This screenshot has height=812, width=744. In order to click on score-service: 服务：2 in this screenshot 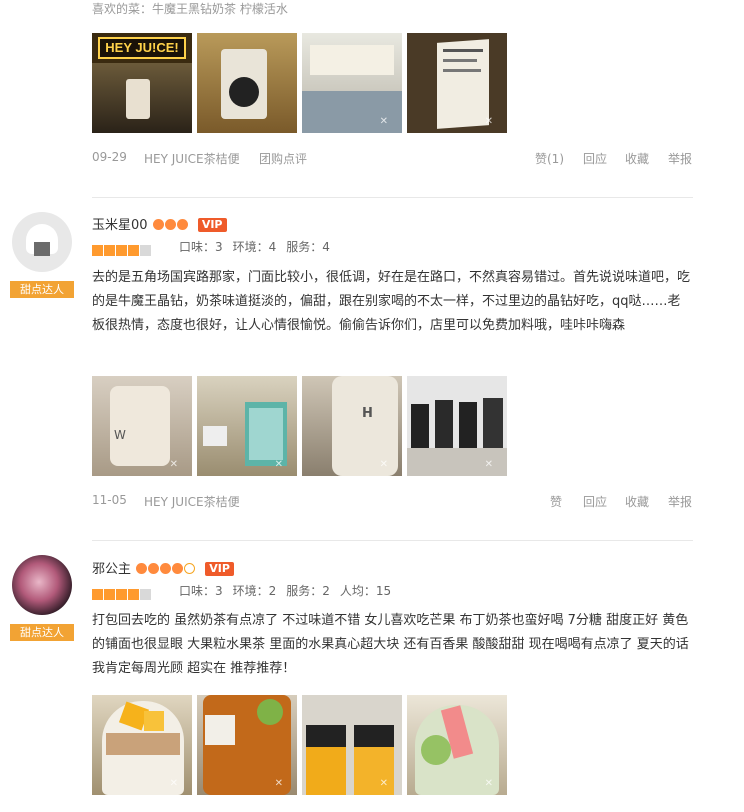, I will do `click(308, 591)`.